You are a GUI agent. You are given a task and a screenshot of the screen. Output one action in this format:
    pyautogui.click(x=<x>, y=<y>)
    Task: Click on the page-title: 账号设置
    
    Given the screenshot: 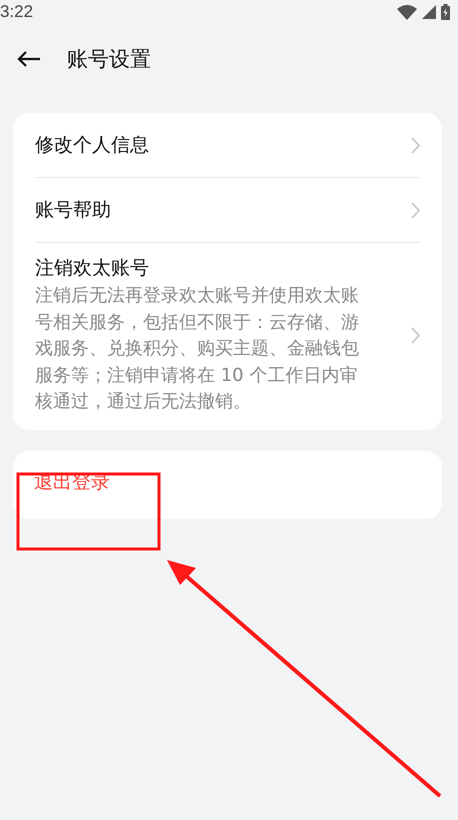 What is the action you would take?
    pyautogui.click(x=109, y=59)
    